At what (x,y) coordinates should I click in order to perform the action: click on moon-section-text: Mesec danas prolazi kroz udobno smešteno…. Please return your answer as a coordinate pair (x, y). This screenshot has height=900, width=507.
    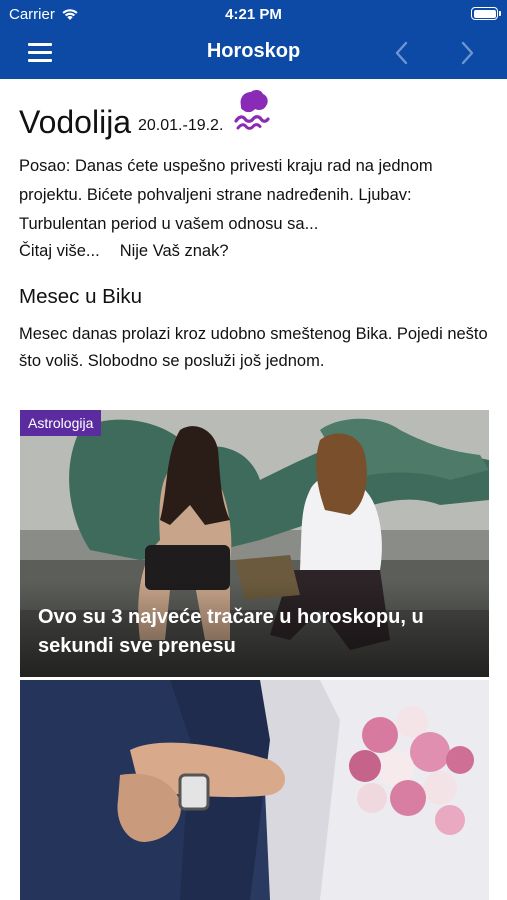
    Looking at the image, I should click on (253, 347).